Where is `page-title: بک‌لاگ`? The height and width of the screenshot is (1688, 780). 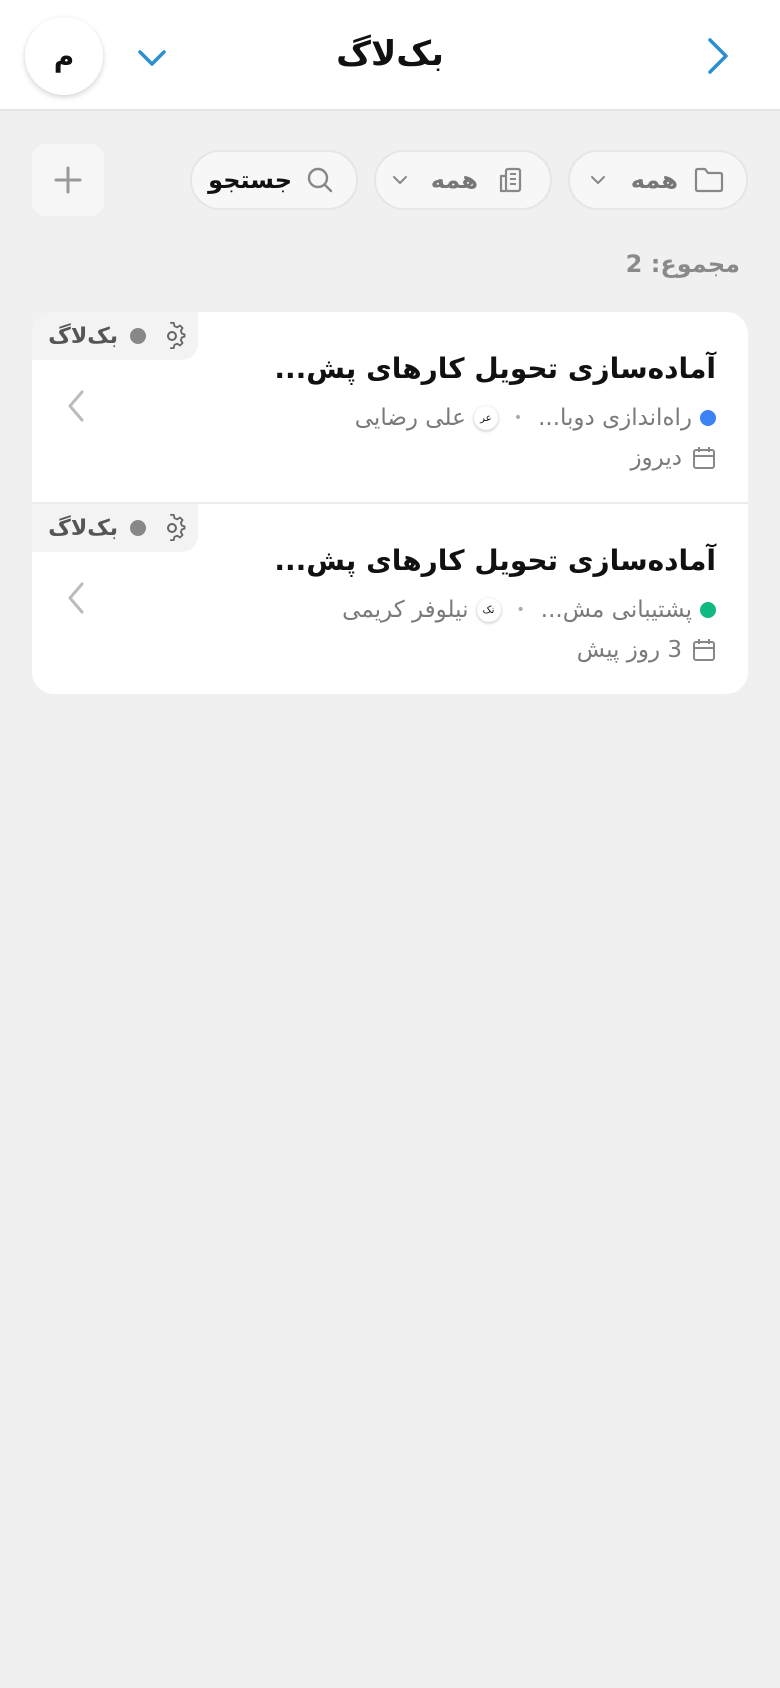
page-title: بک‌لاگ is located at coordinates (390, 54).